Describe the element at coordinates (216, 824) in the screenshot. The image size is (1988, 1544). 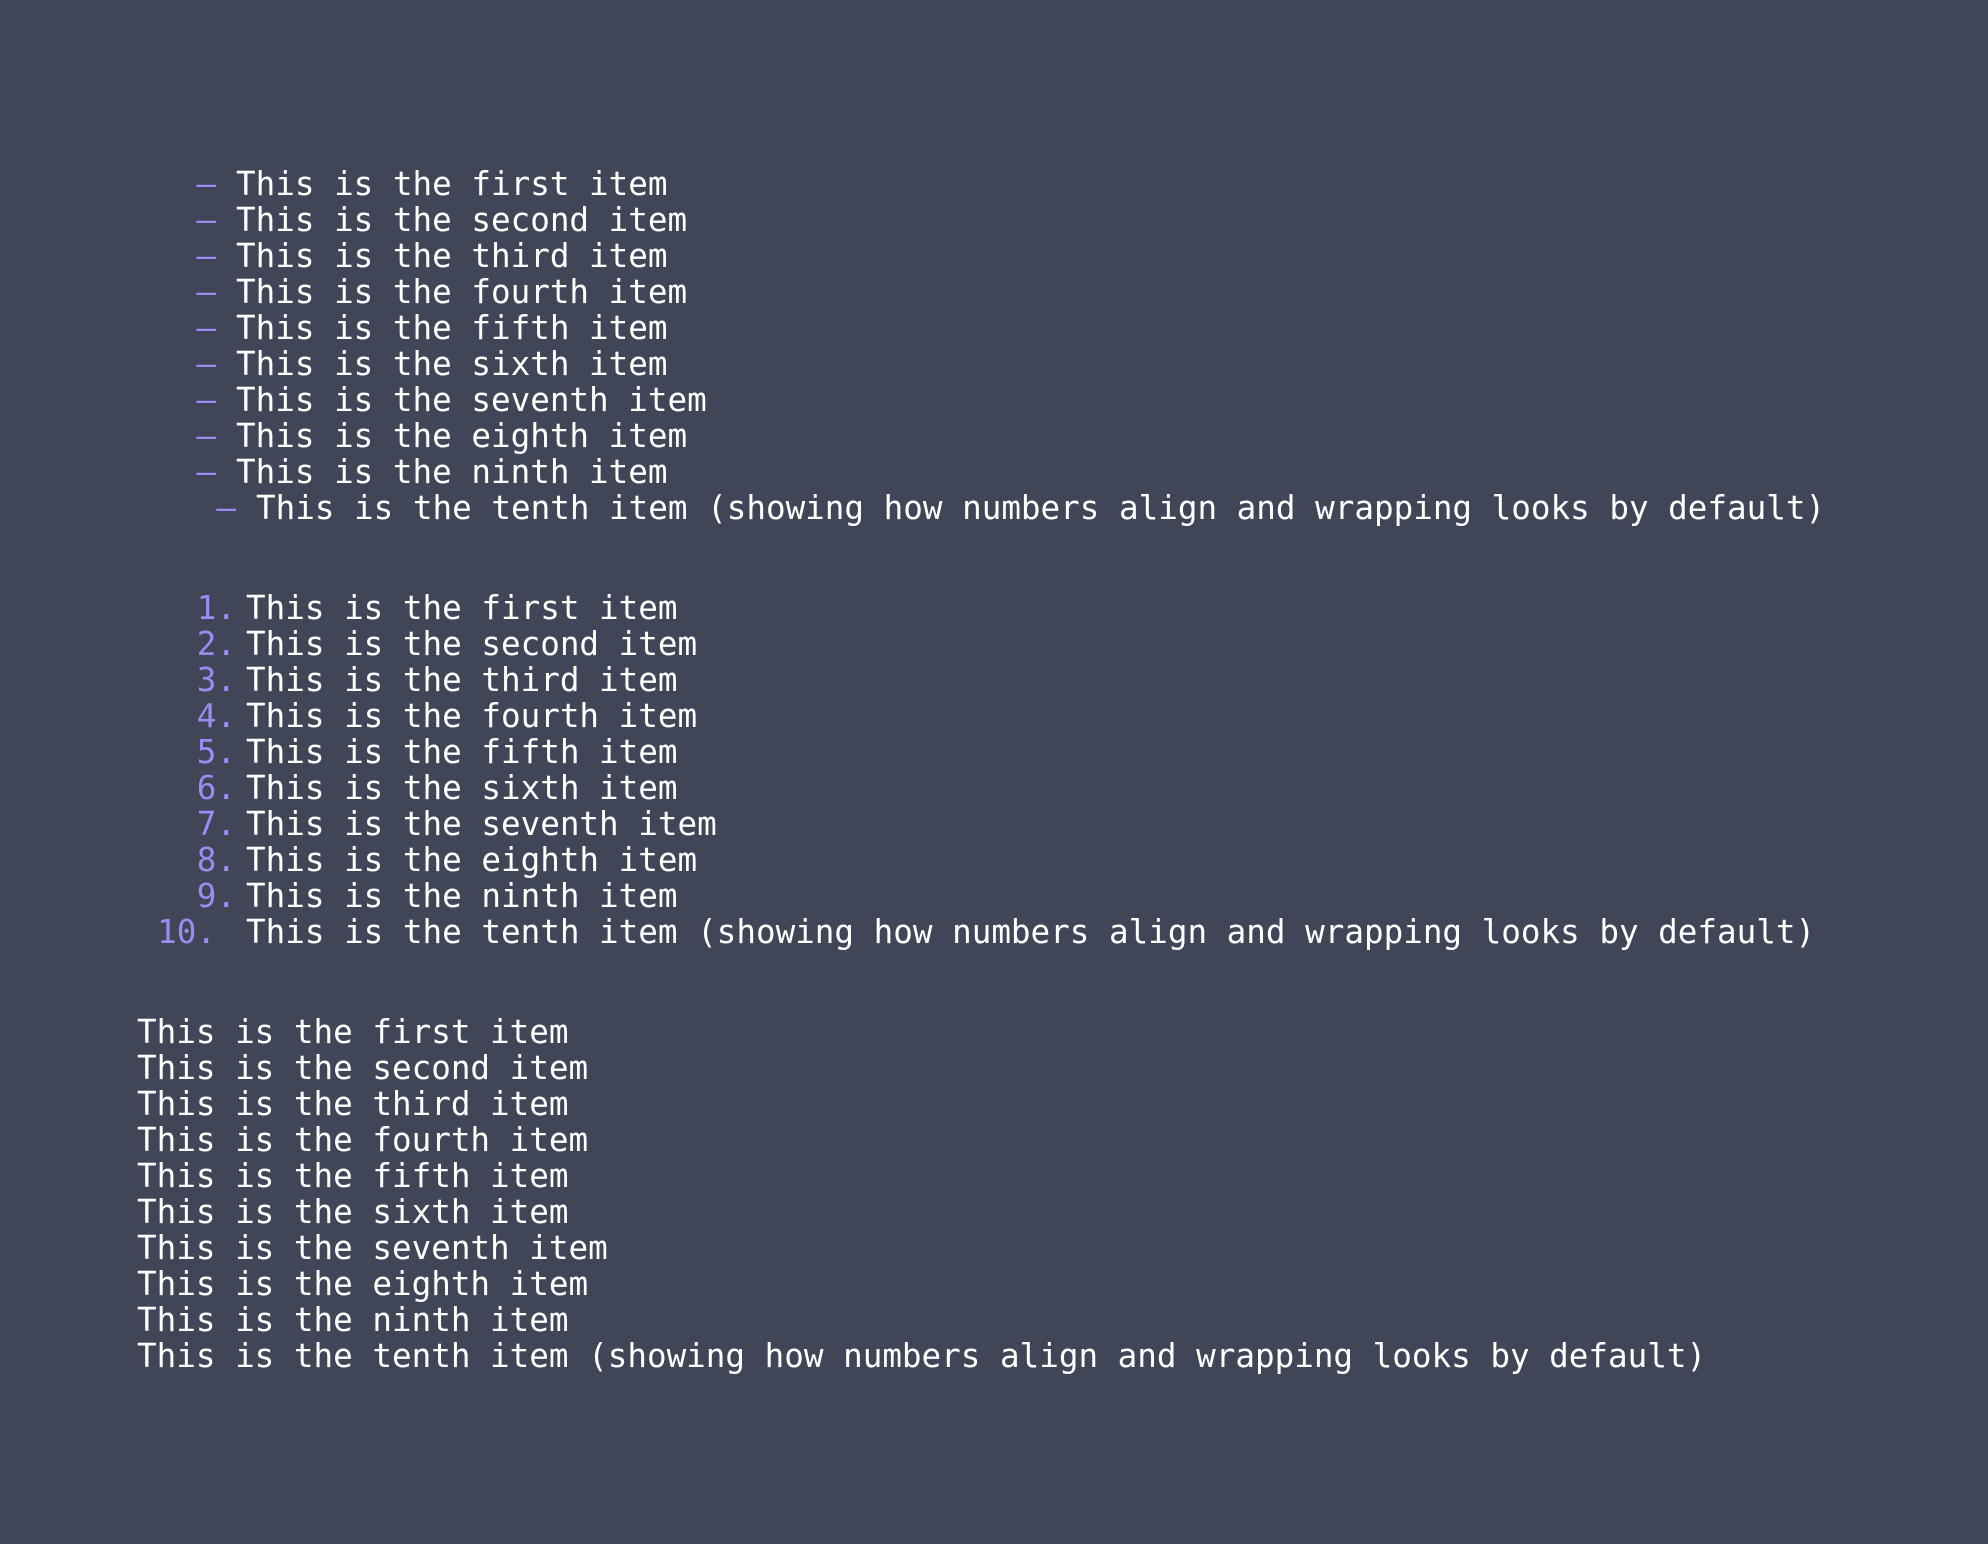
I see `item-number: 7.` at that location.